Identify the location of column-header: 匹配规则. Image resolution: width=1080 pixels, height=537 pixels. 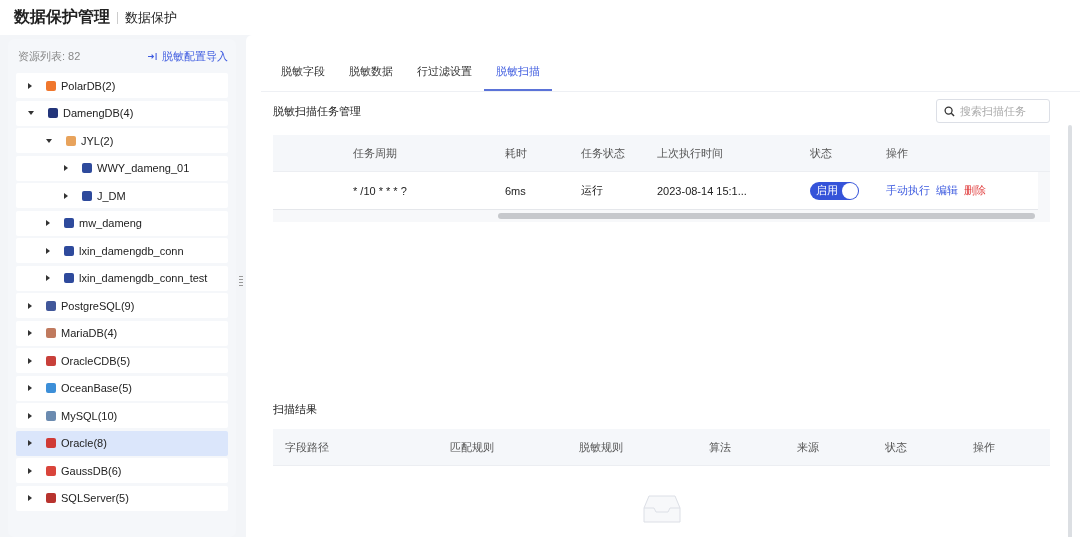
(472, 447).